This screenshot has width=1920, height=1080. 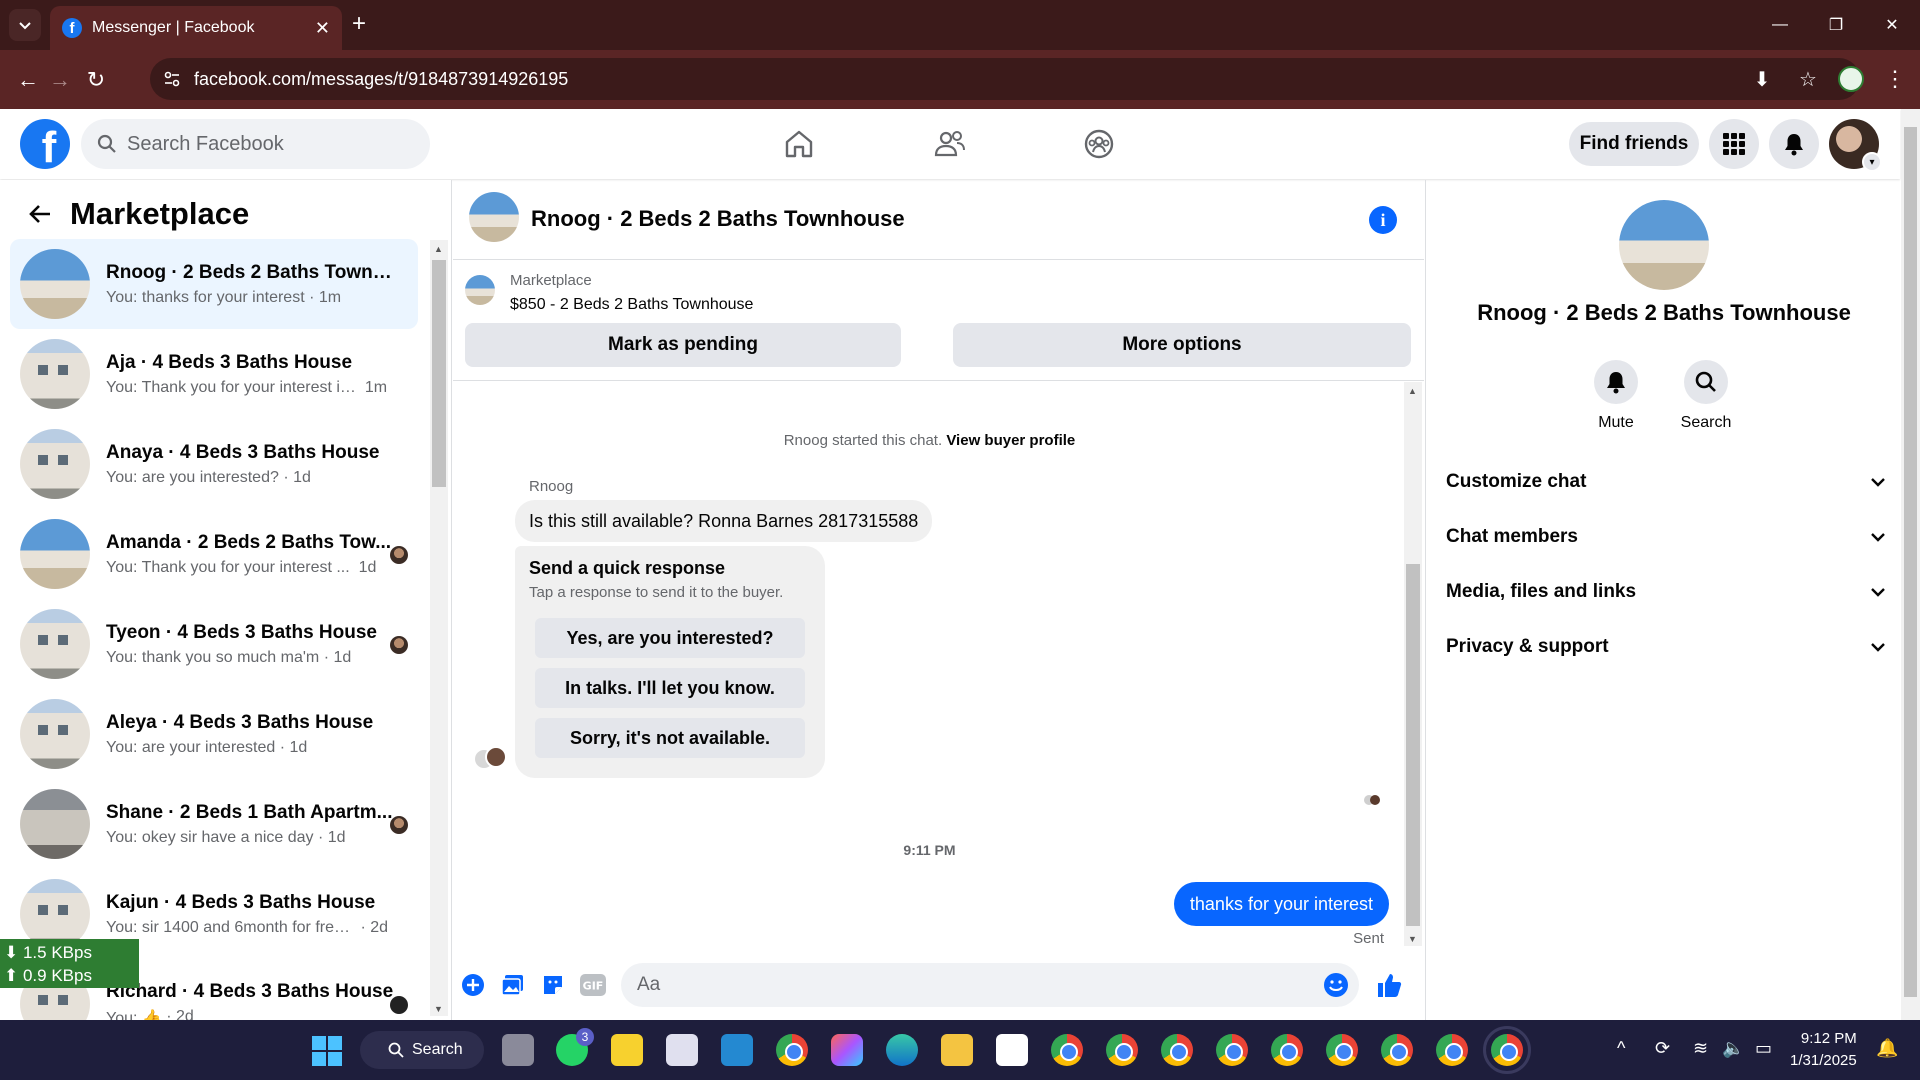 What do you see at coordinates (1836, 25) in the screenshot?
I see `restore-icon: ❐` at bounding box center [1836, 25].